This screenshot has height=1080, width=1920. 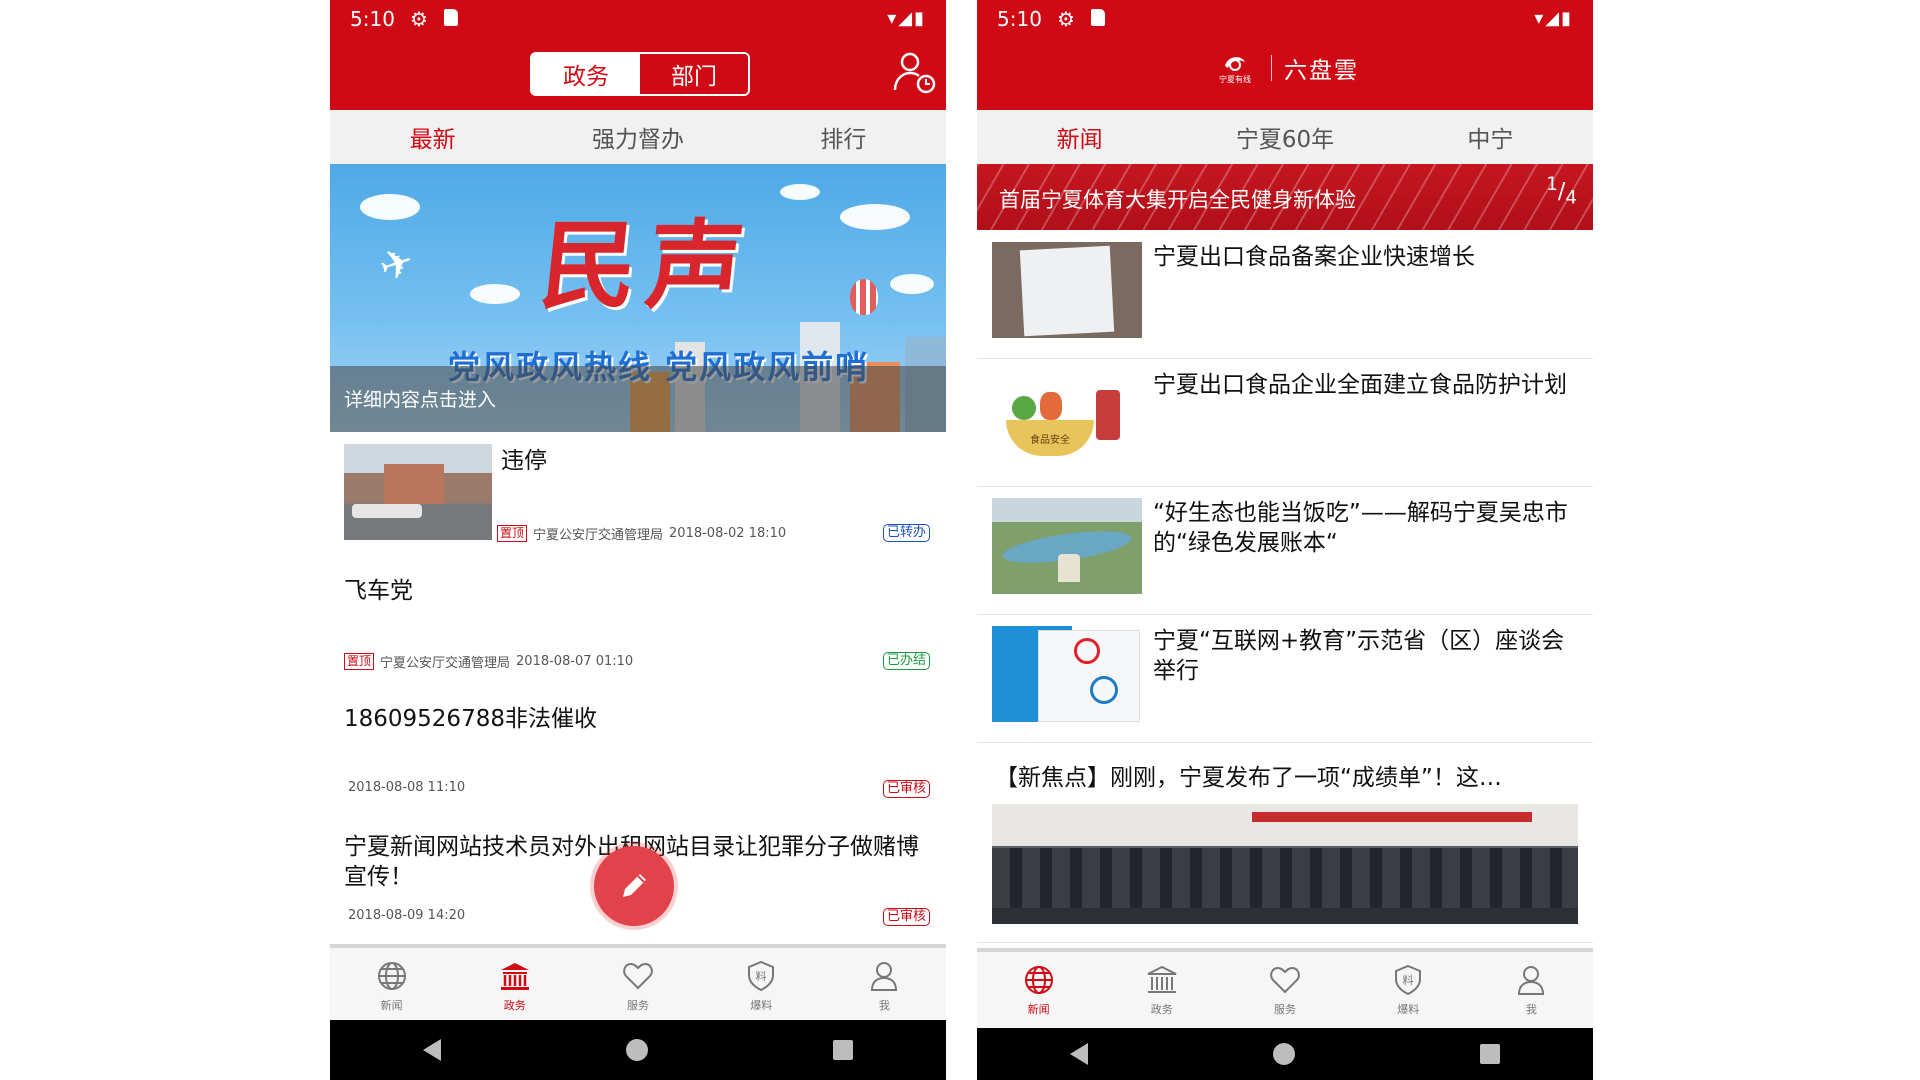 I want to click on item-meta: 2018-08-08 11:10, so click(x=406, y=787).